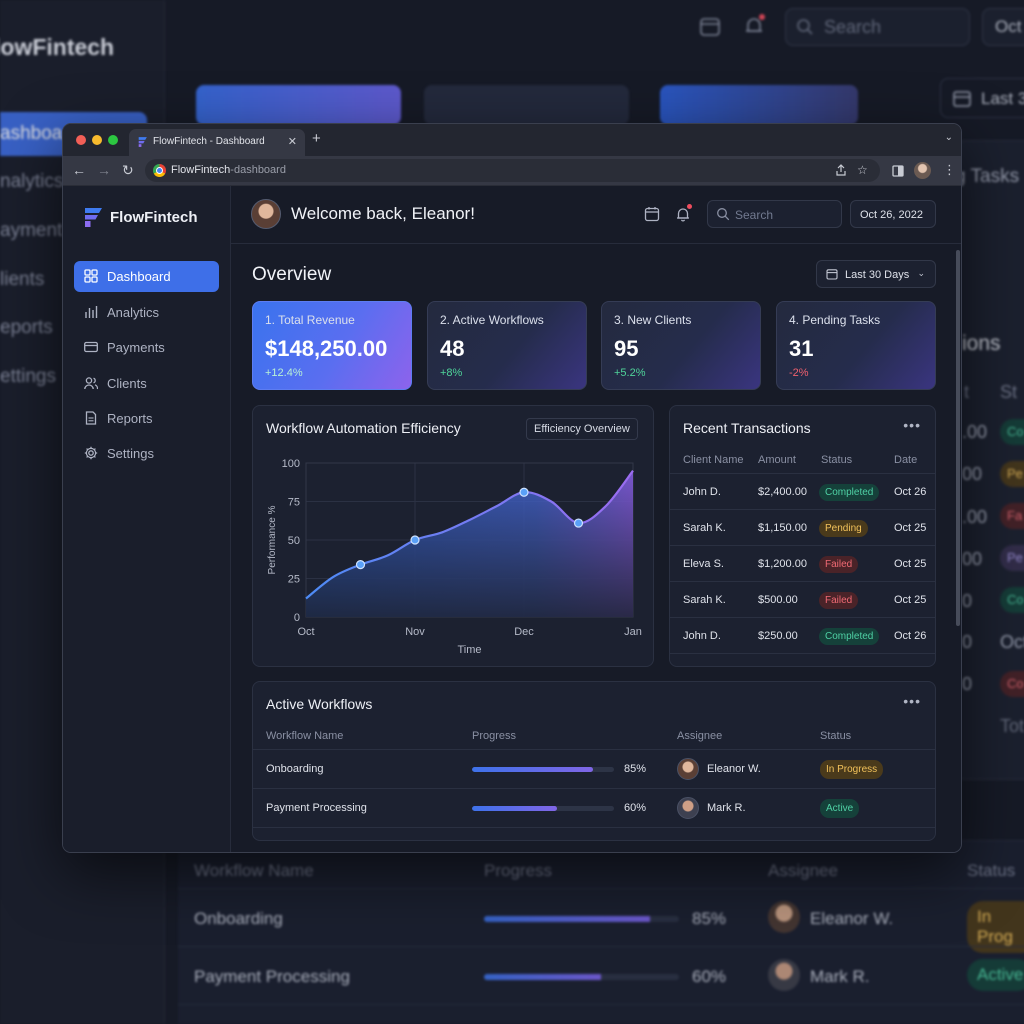  Describe the element at coordinates (159, 170) in the screenshot. I see `site-icon` at that location.